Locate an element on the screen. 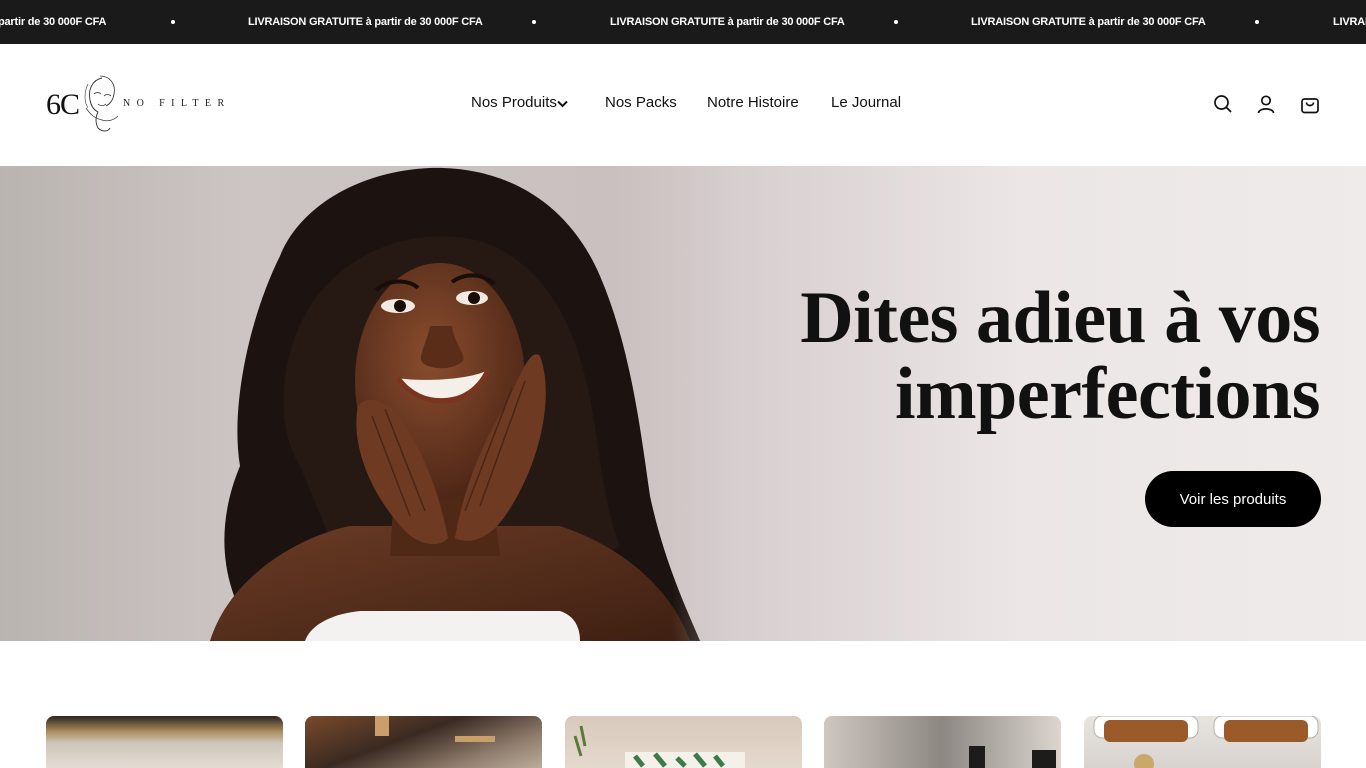  search-icon is located at coordinates (1223, 104).